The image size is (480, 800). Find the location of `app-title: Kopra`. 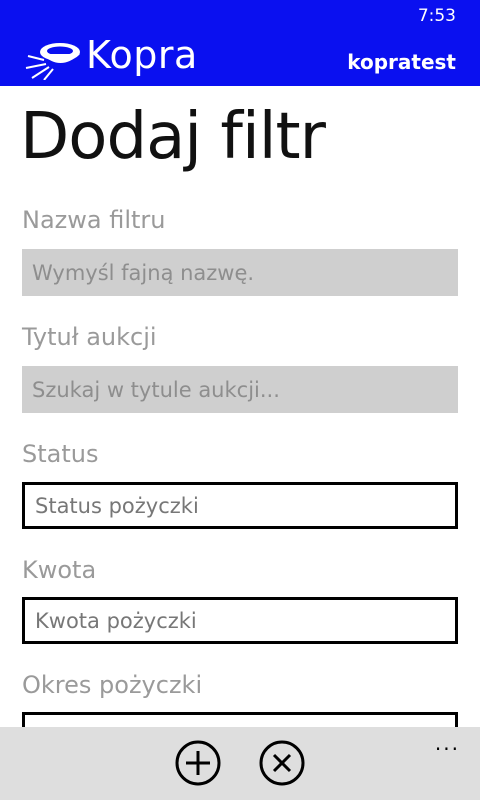

app-title: Kopra is located at coordinates (142, 55).